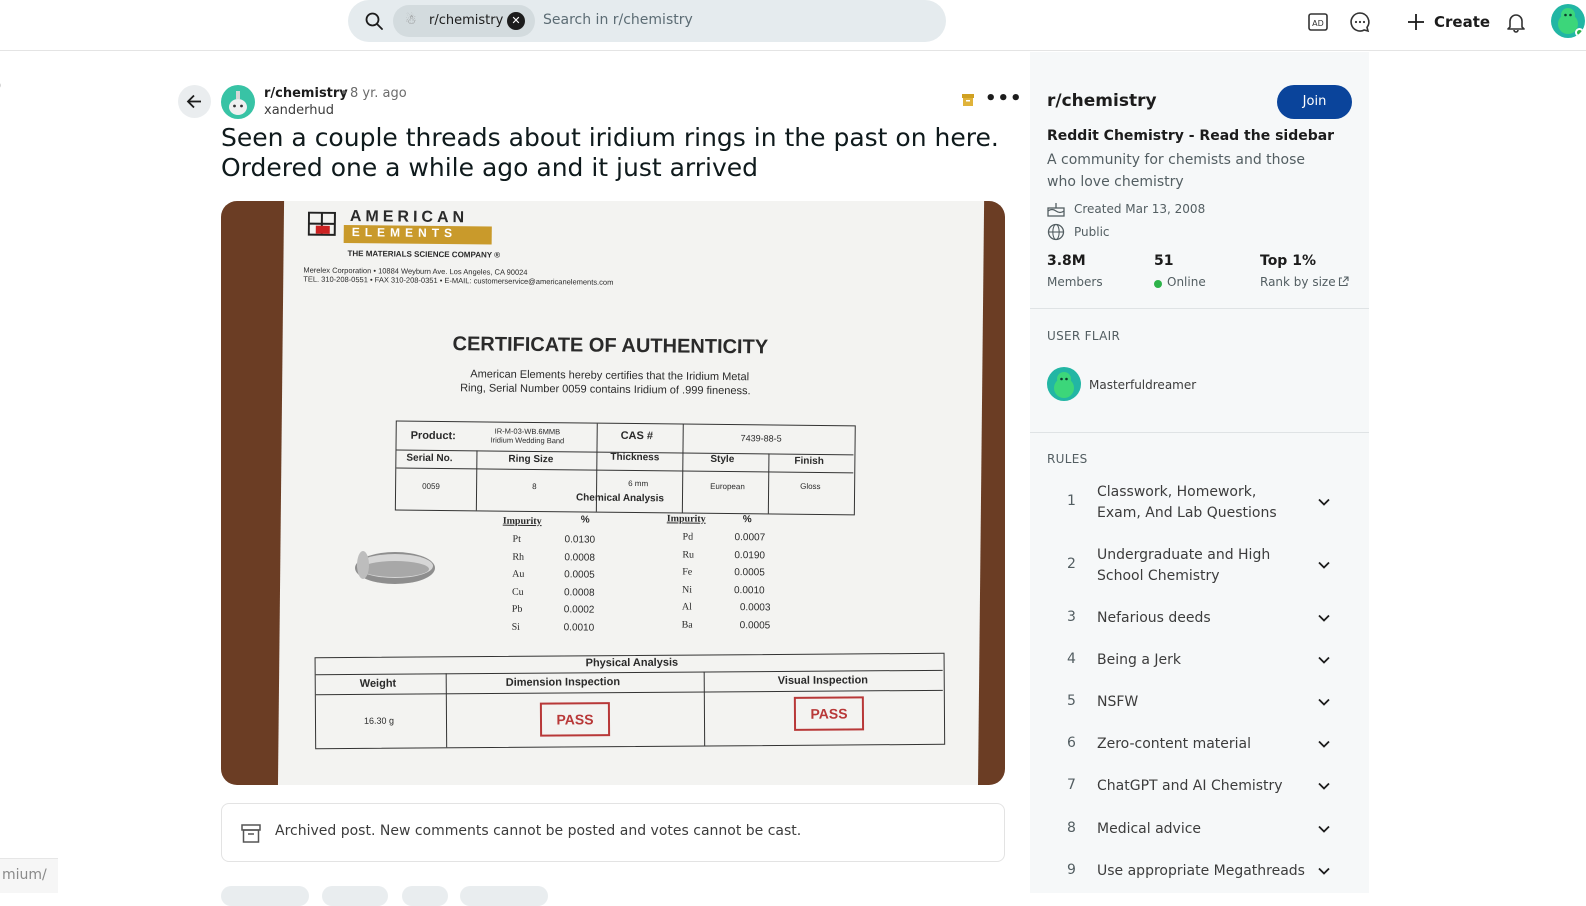  What do you see at coordinates (516, 21) in the screenshot?
I see `clear-chip-icon: ✕` at bounding box center [516, 21].